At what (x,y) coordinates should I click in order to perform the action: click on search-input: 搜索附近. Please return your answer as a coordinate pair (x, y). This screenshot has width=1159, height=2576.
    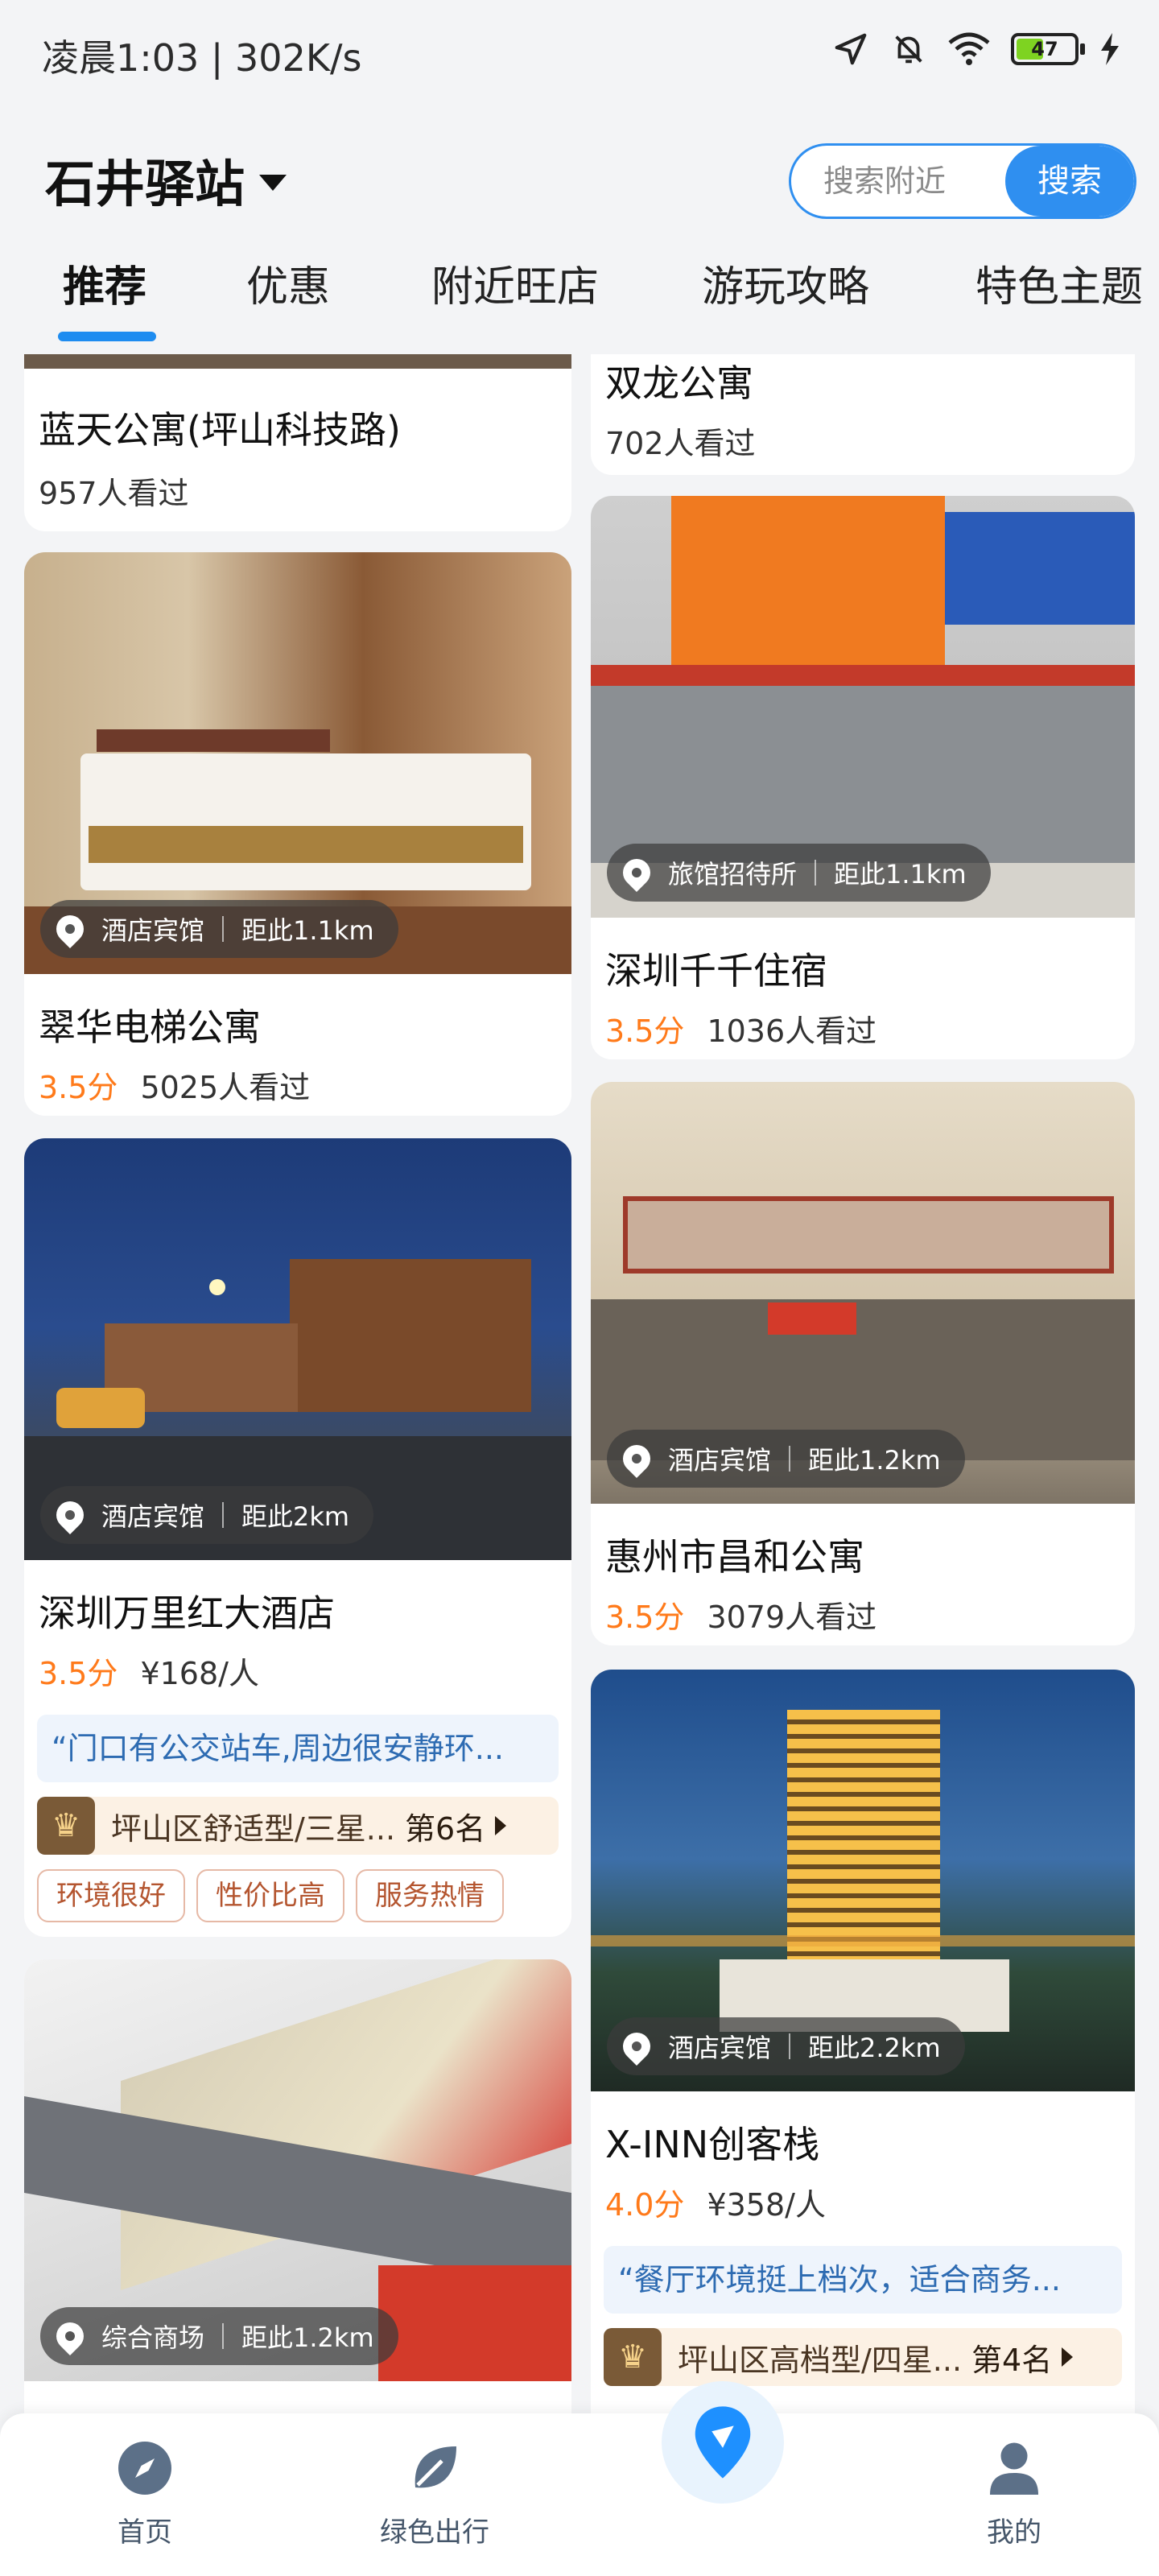
    Looking at the image, I should click on (884, 181).